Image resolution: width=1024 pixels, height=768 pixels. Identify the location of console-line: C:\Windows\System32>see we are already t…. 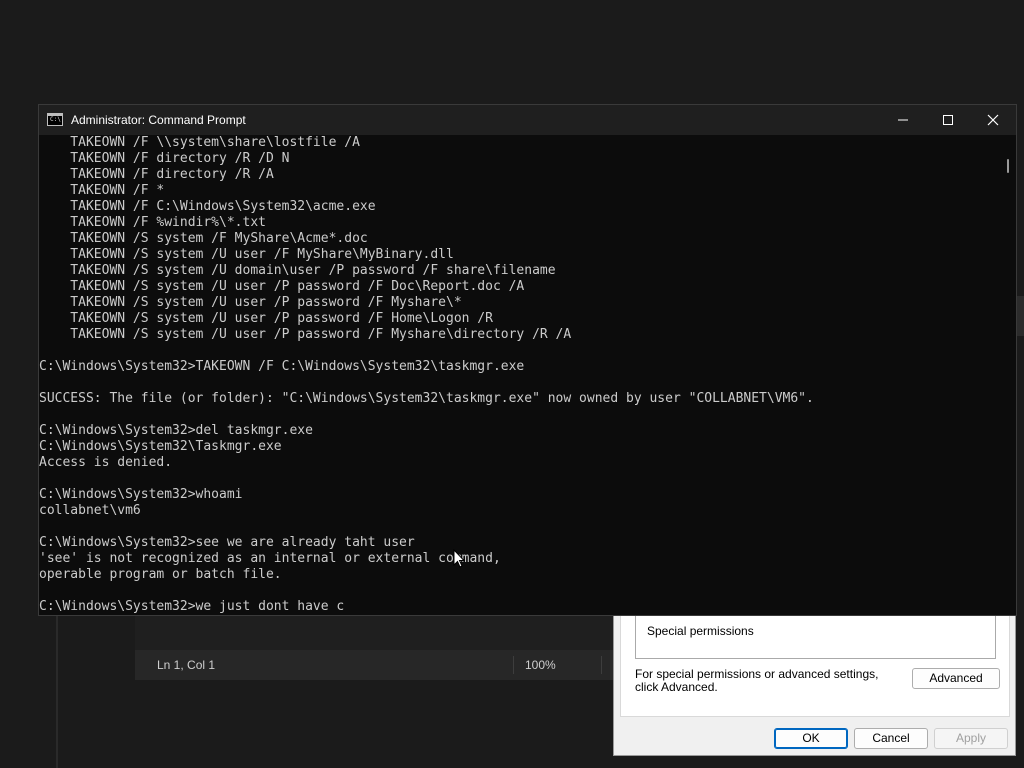
(227, 542).